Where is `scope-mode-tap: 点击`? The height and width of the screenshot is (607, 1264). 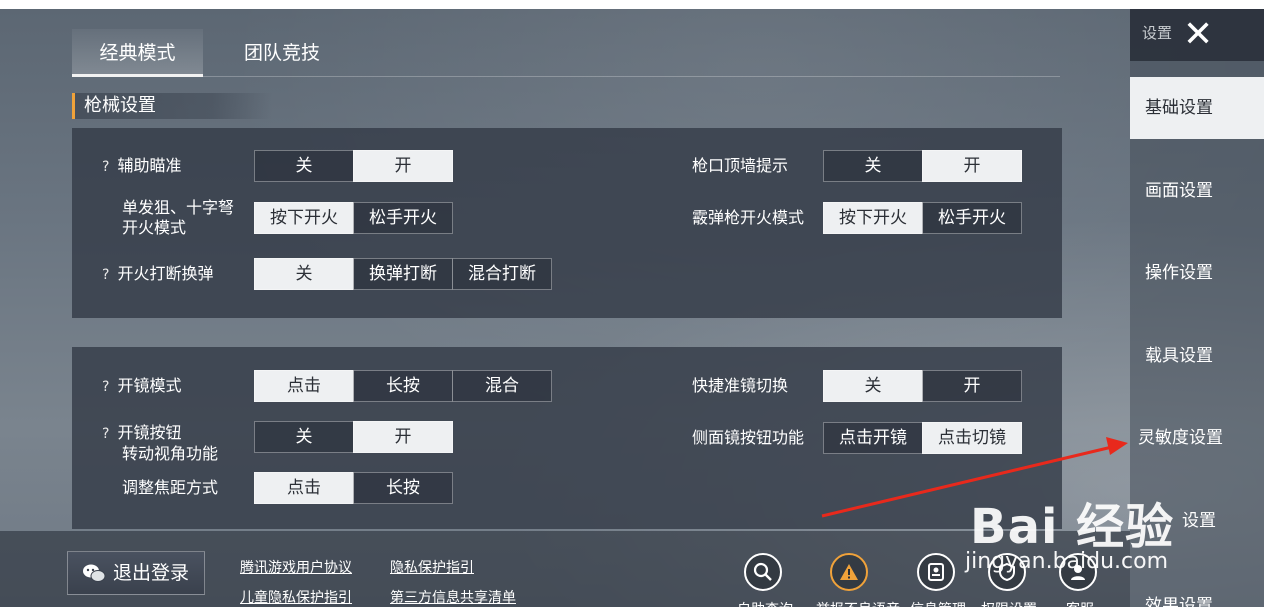 scope-mode-tap: 点击 is located at coordinates (304, 386).